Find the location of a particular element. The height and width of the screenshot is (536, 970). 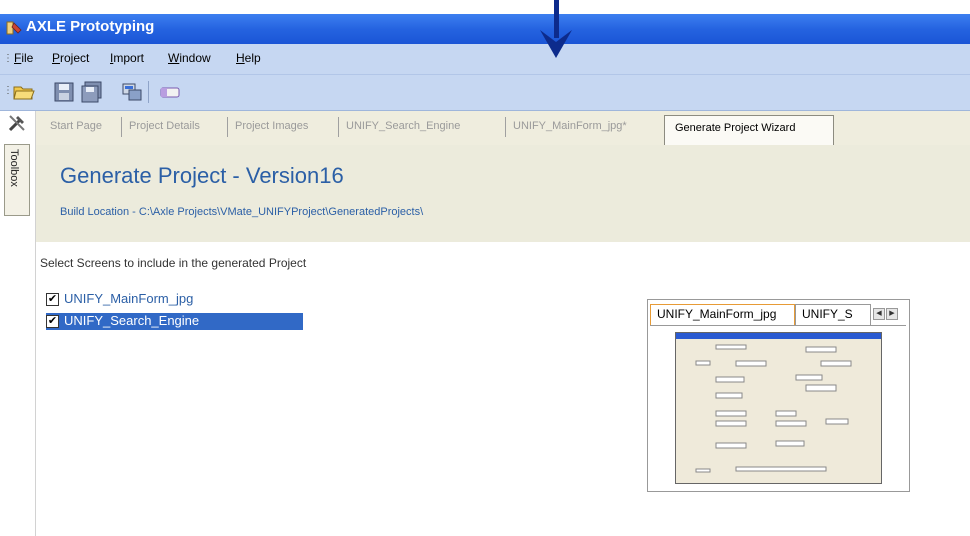

save-all-icon is located at coordinates (92, 92).